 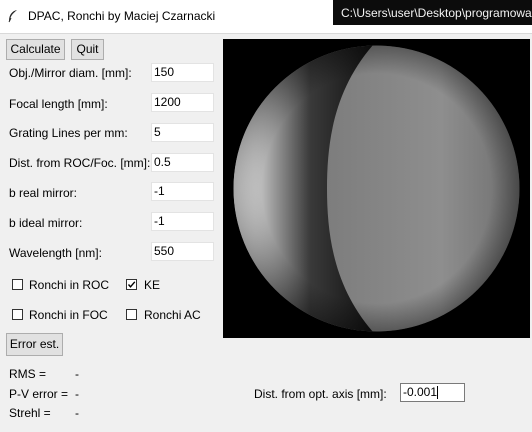 What do you see at coordinates (182, 132) in the screenshot?
I see `grating-lines-input: 5` at bounding box center [182, 132].